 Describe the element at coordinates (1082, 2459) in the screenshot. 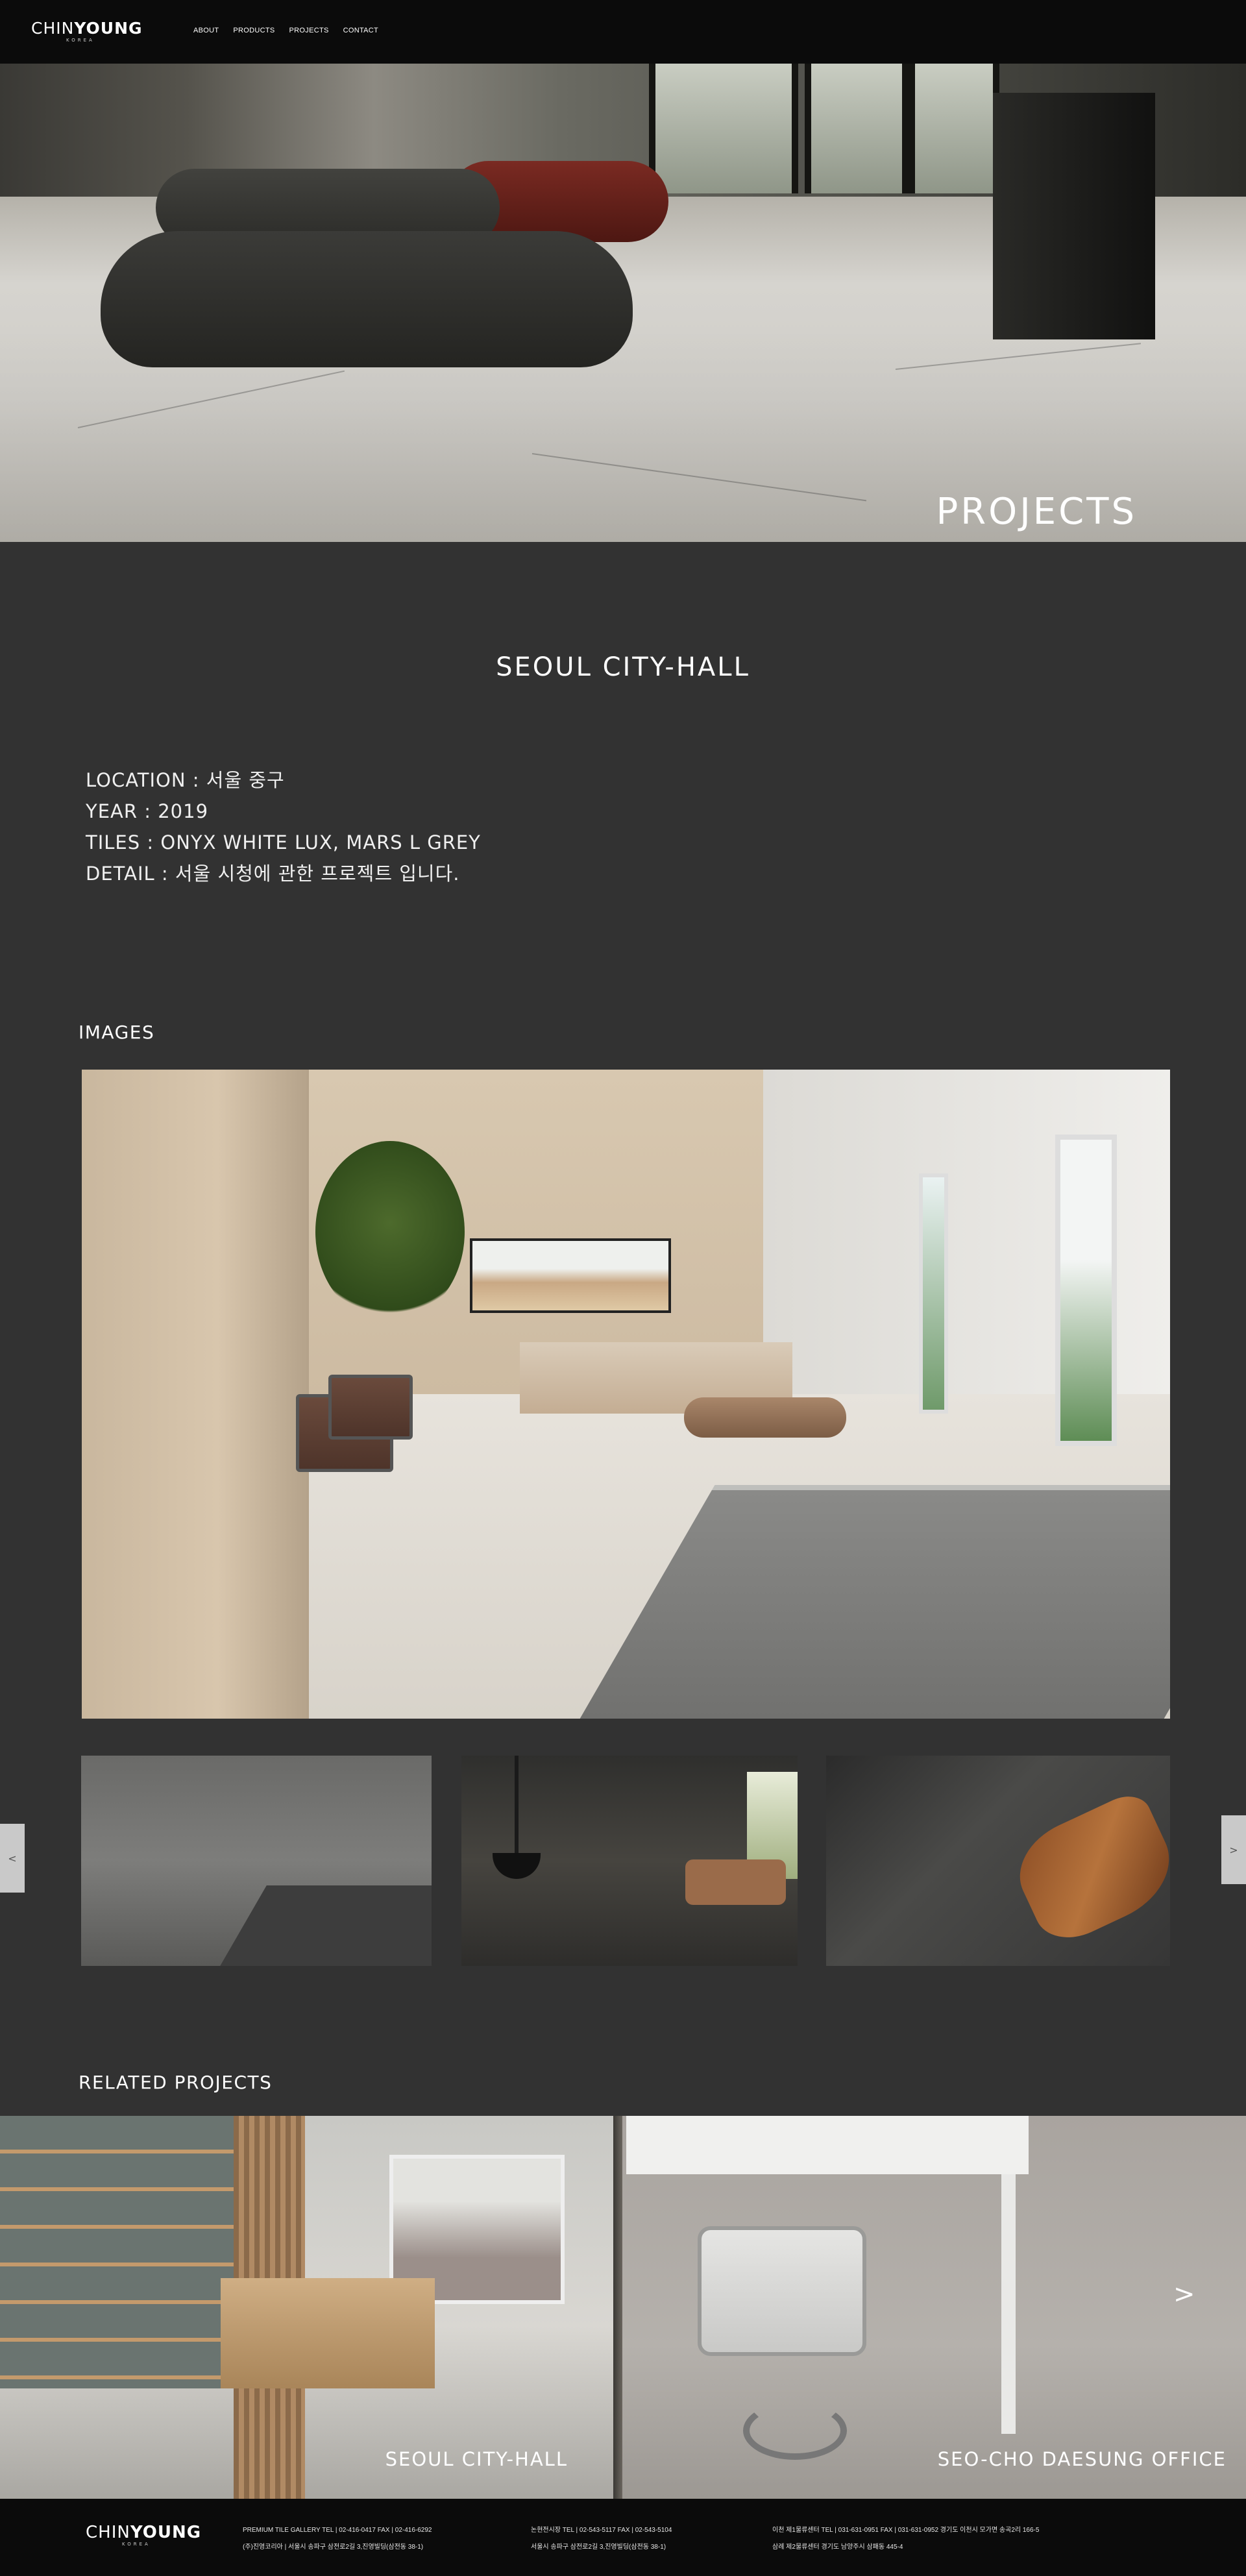

I see `related-project-title: SEO-CHO DAESUNG OFFICE` at that location.